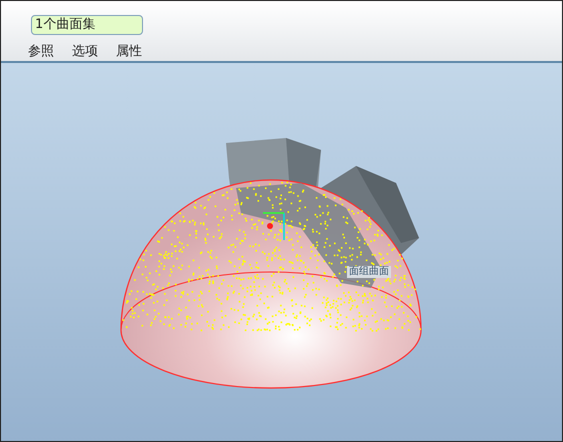  I want to click on panel-tab: 选项, so click(85, 51).